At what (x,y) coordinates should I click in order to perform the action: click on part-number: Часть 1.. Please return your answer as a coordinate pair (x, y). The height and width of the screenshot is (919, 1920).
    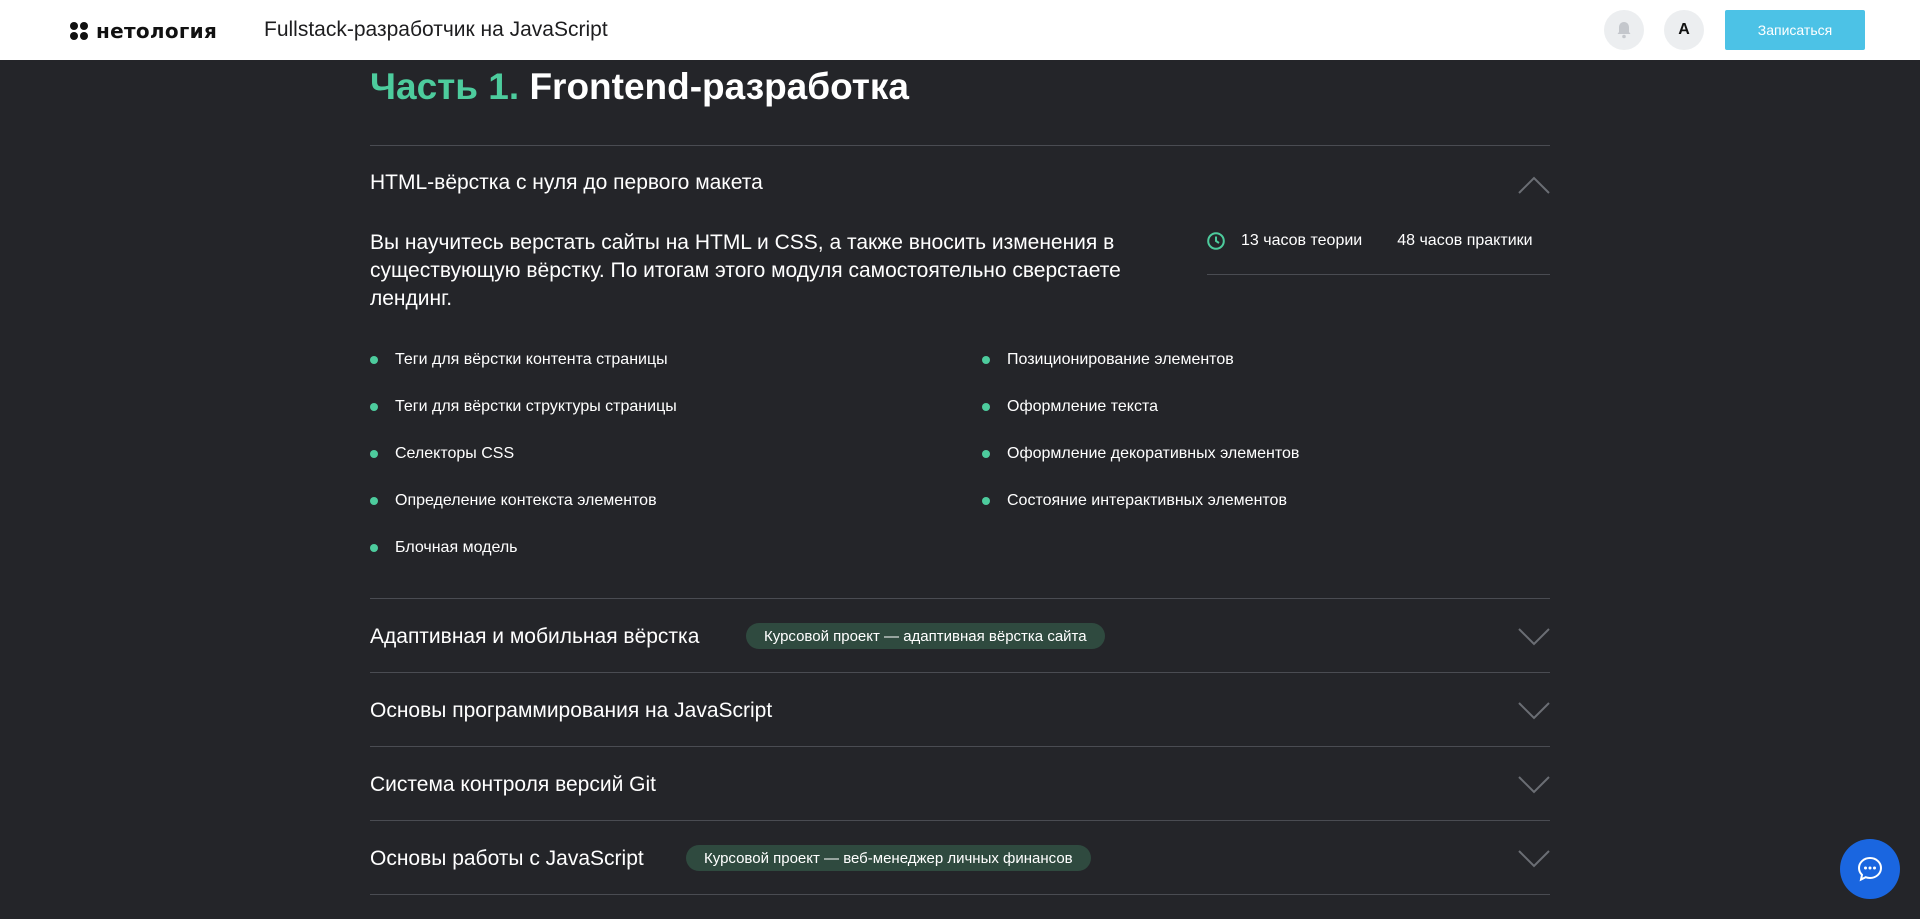
    Looking at the image, I should click on (445, 86).